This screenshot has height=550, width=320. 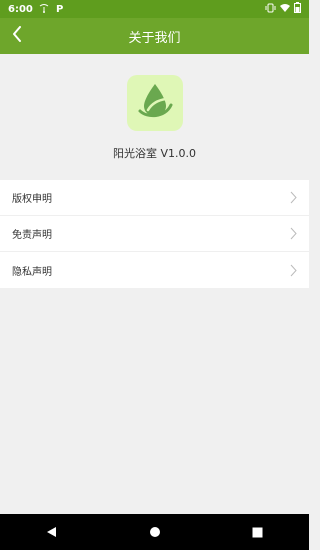 I want to click on status-bar: 6:00 P, so click(x=154, y=9).